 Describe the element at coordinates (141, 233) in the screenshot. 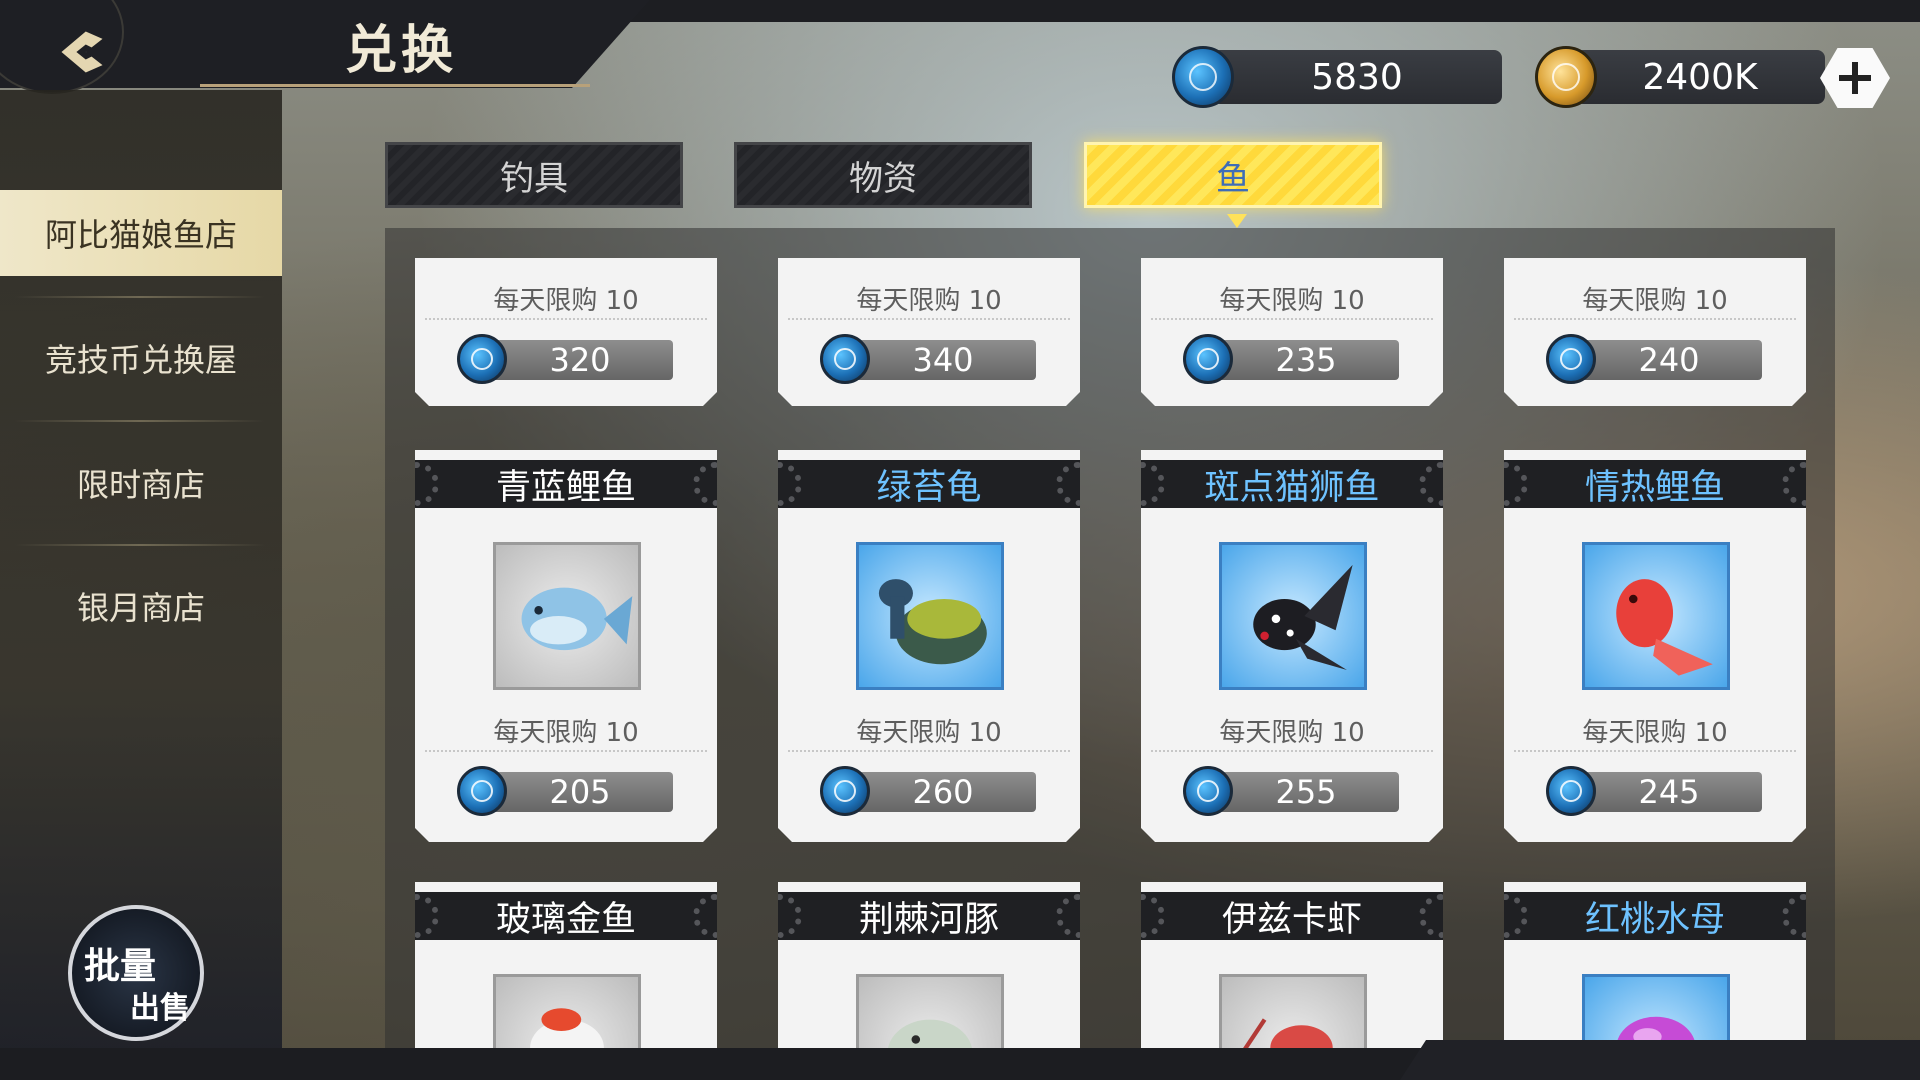

I see `sidebar-item-abi-catgirl-fish-shop: 阿比猫娘鱼店` at that location.